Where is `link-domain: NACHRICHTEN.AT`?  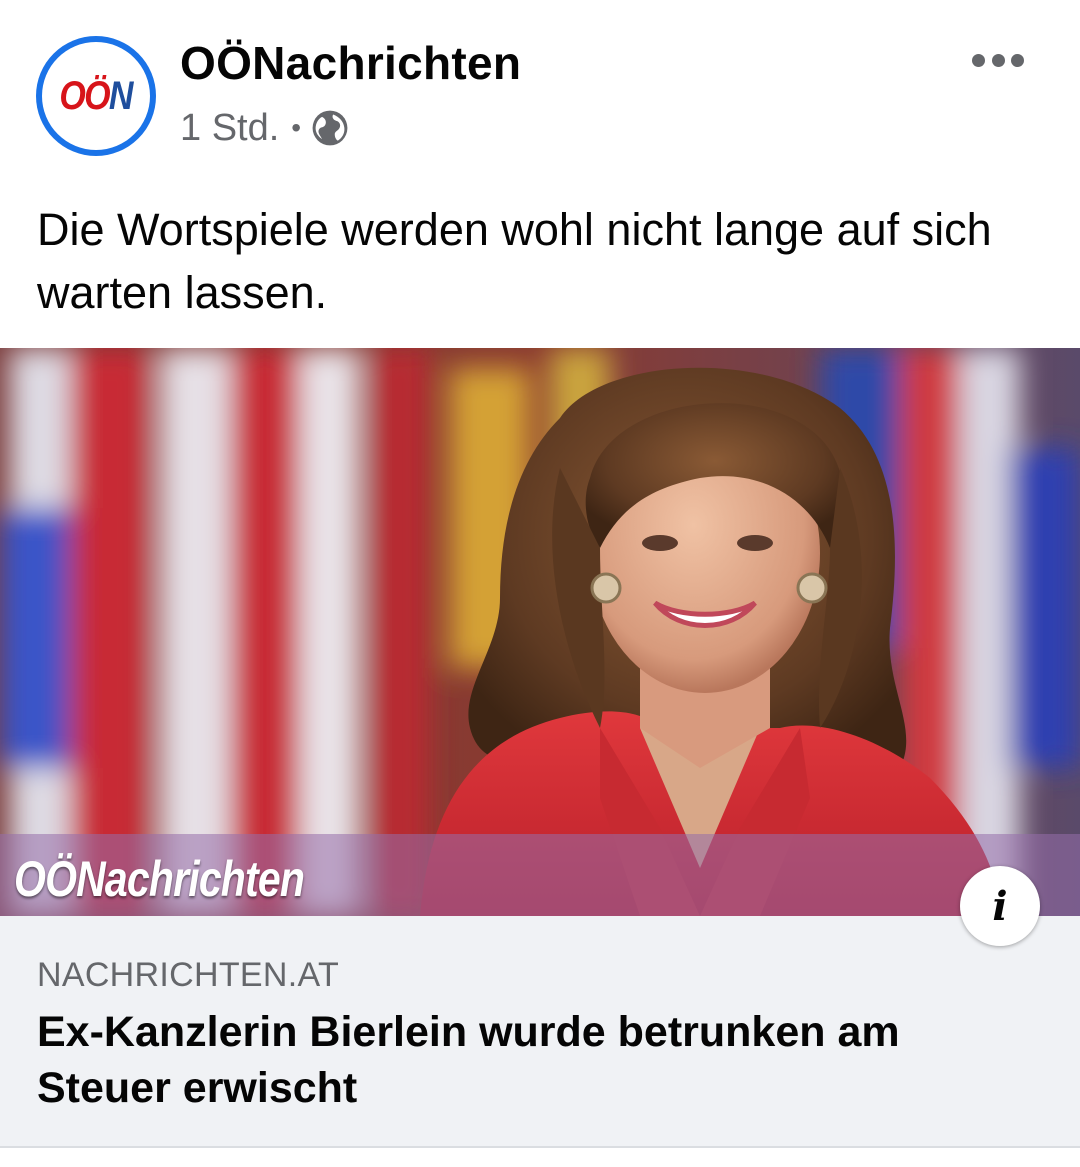
link-domain: NACHRICHTEN.AT is located at coordinates (188, 975).